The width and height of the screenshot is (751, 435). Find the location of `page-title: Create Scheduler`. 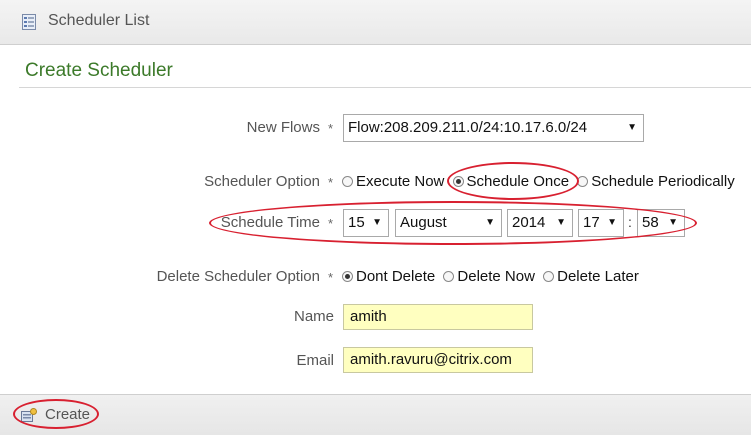

page-title: Create Scheduler is located at coordinates (99, 70).